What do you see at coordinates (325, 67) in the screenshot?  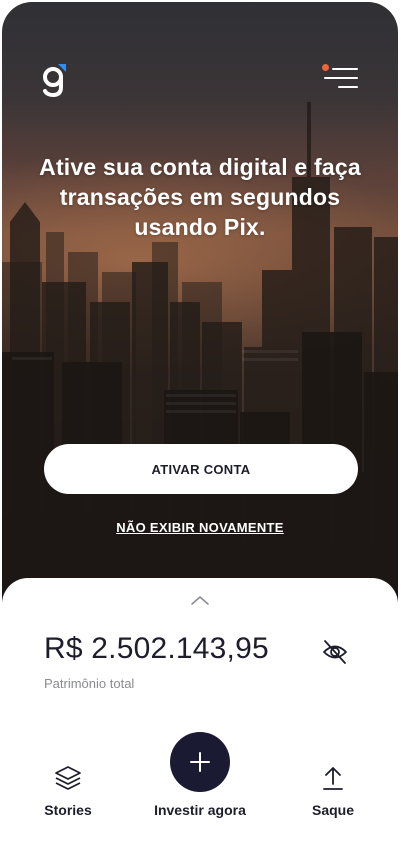 I see `notification-dot-icon` at bounding box center [325, 67].